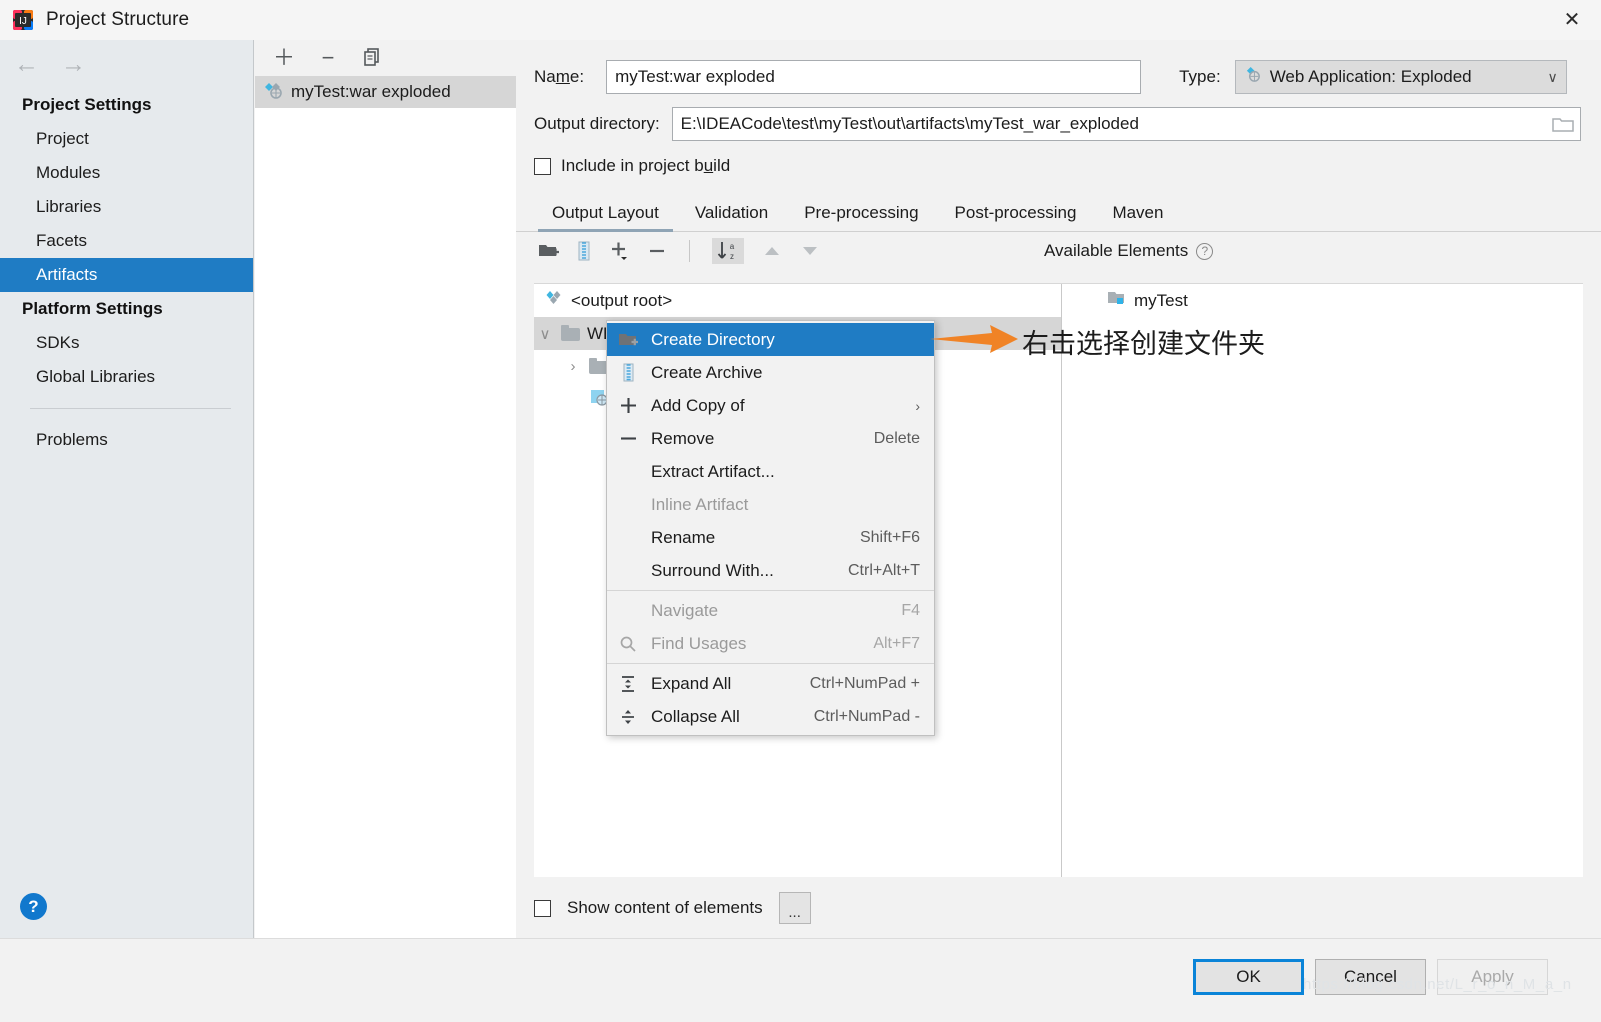 This screenshot has height=1022, width=1601. I want to click on chevron-down-icon: ∨, so click(545, 334).